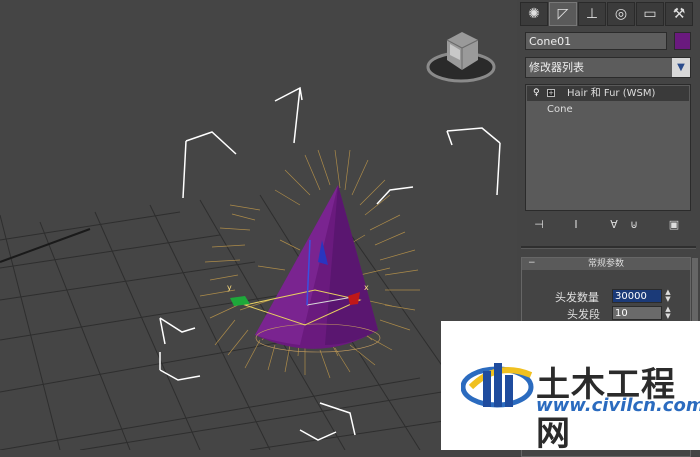 The width and height of the screenshot is (700, 457). Describe the element at coordinates (608, 247) in the screenshot. I see `divider` at that location.